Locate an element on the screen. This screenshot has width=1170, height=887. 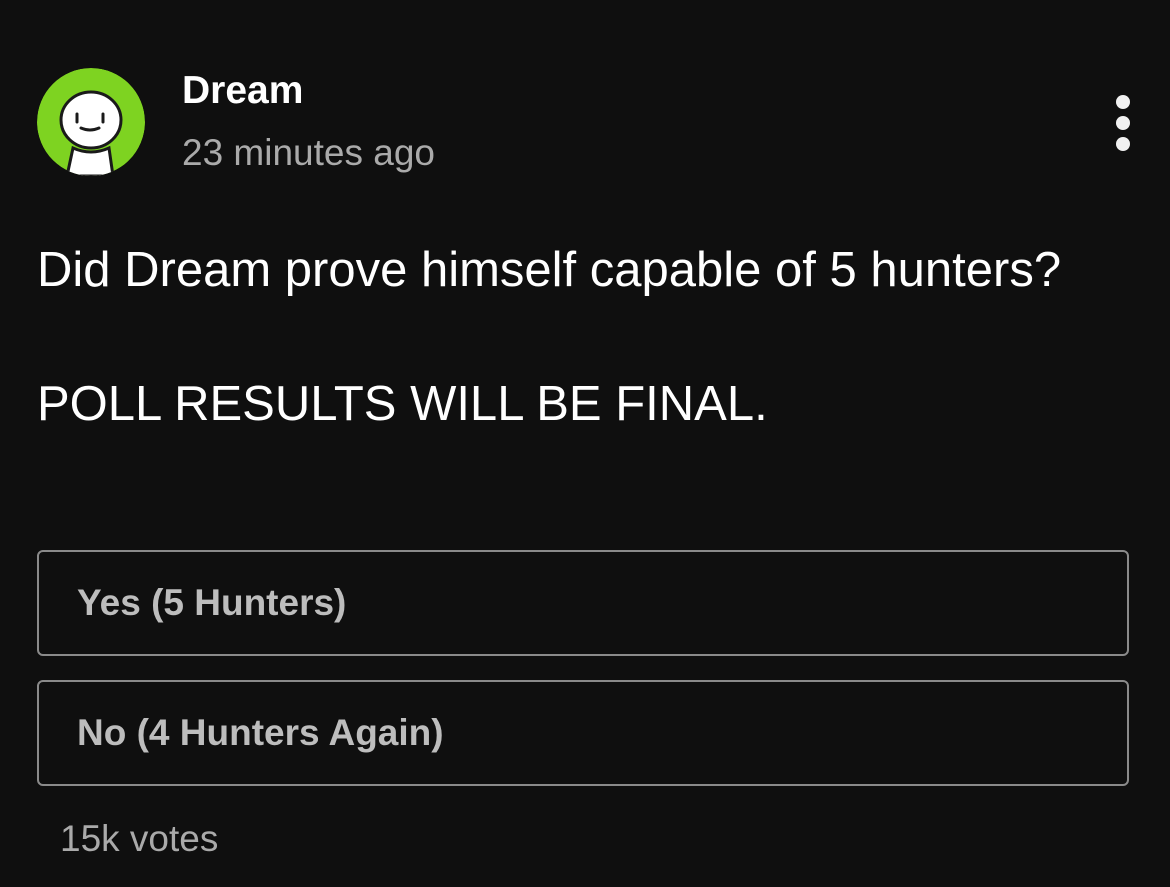
author-avatar is located at coordinates (91, 122).